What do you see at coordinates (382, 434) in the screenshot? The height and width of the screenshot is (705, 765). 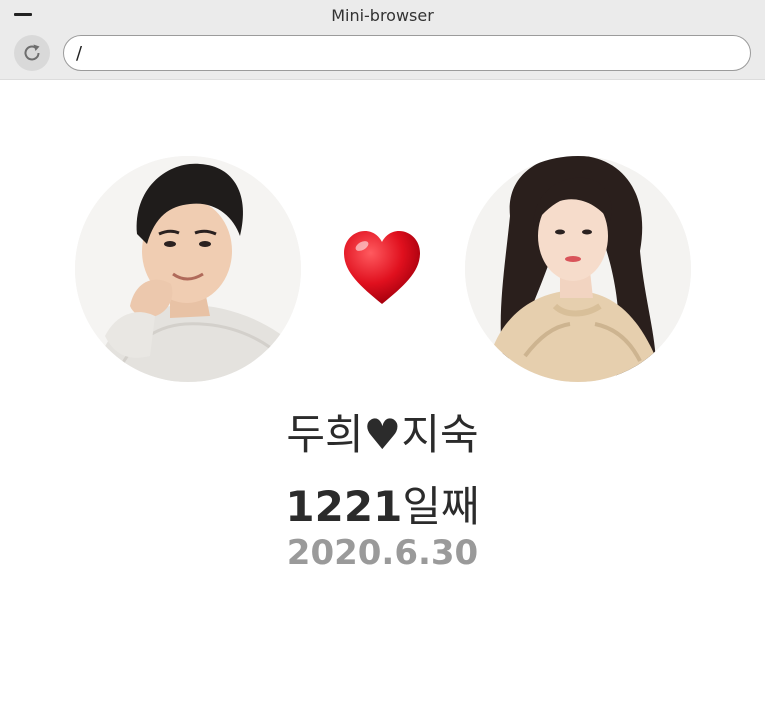 I see `couple-names: 두희♥지숙` at bounding box center [382, 434].